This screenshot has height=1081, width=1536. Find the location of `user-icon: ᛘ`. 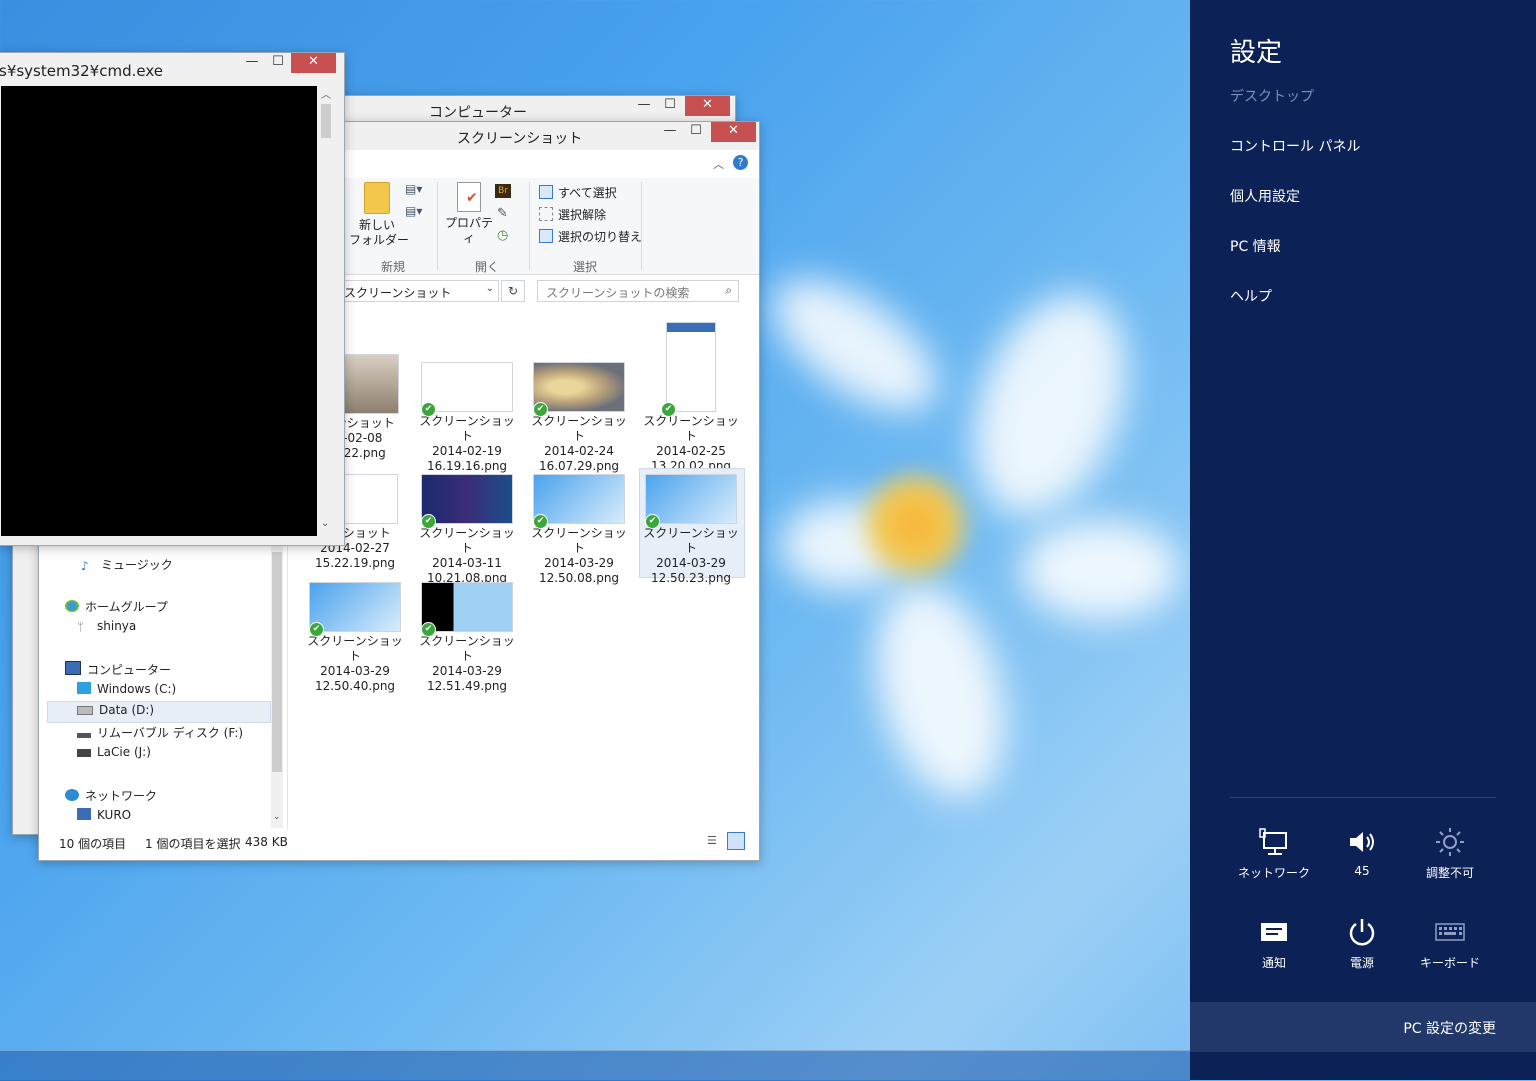

user-icon: ᛘ is located at coordinates (81, 627).